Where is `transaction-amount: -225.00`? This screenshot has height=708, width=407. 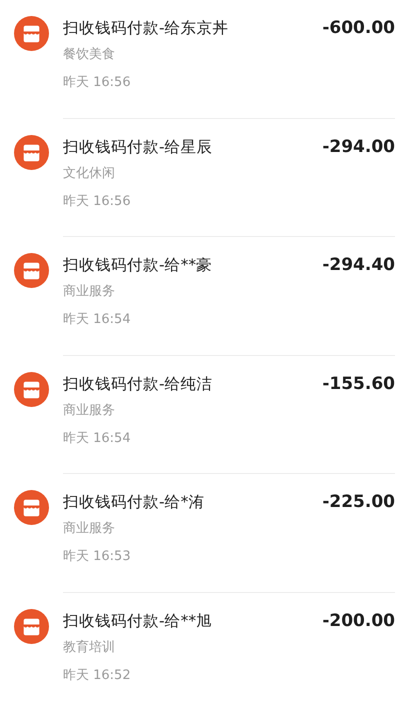
transaction-amount: -225.00 is located at coordinates (358, 502).